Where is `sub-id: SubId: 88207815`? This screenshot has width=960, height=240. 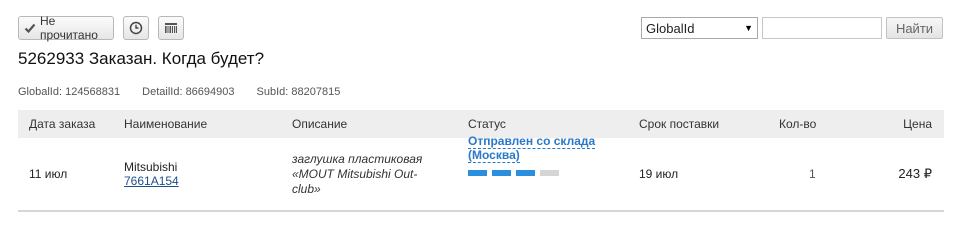 sub-id: SubId: 88207815 is located at coordinates (298, 92).